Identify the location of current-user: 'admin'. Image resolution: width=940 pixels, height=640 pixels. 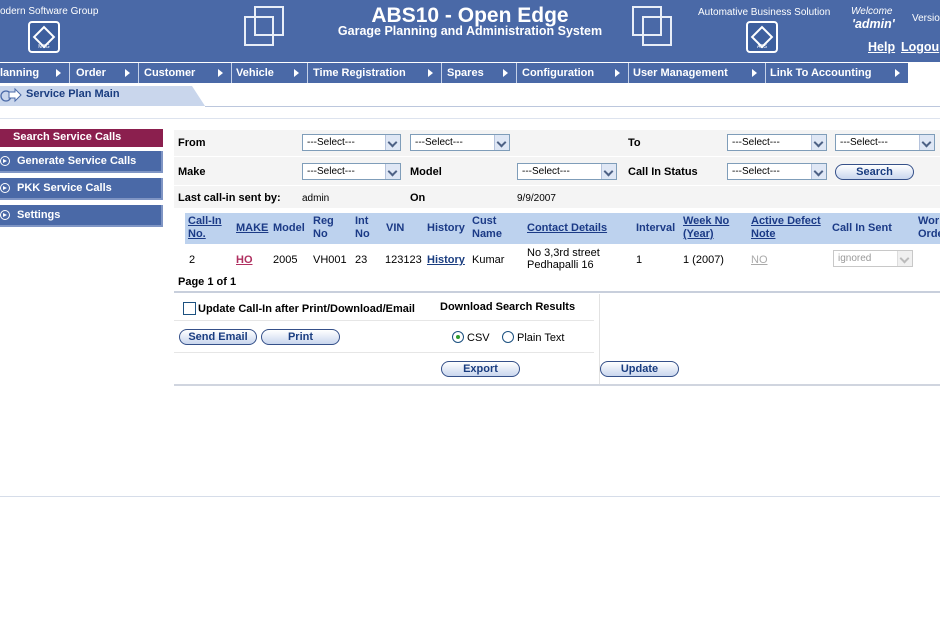
(873, 24).